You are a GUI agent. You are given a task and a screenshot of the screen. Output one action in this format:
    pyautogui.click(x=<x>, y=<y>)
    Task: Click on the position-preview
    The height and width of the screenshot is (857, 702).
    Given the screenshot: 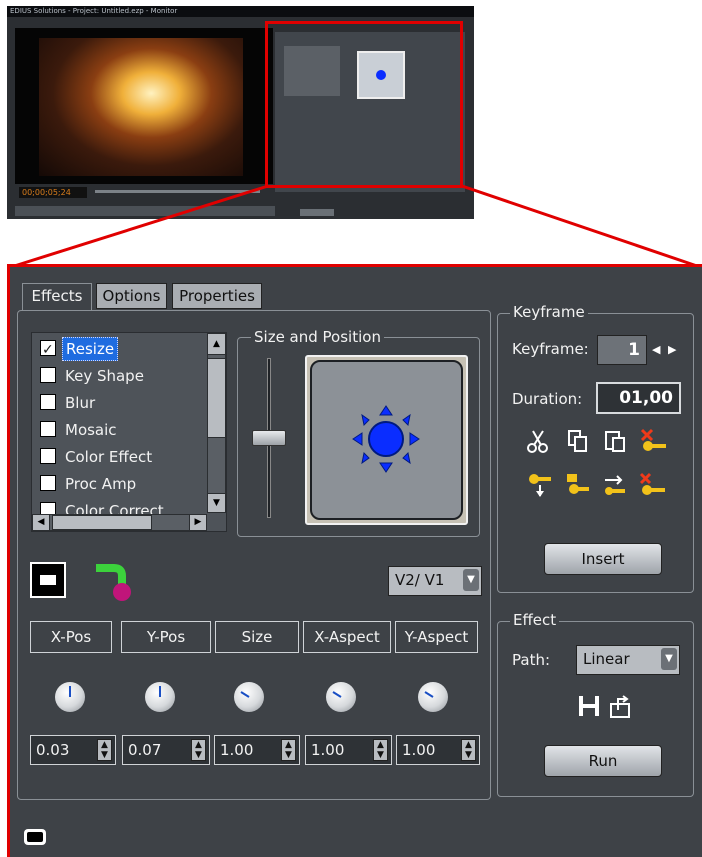 What is the action you would take?
    pyautogui.click(x=386, y=440)
    